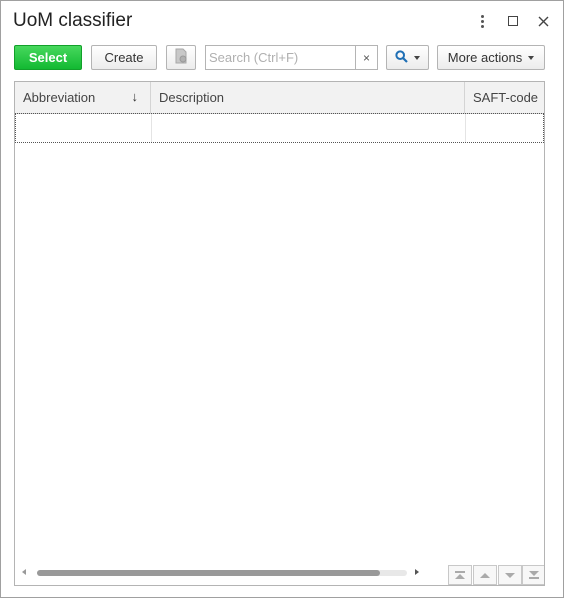  I want to click on scroll-left-icon, so click(24, 572).